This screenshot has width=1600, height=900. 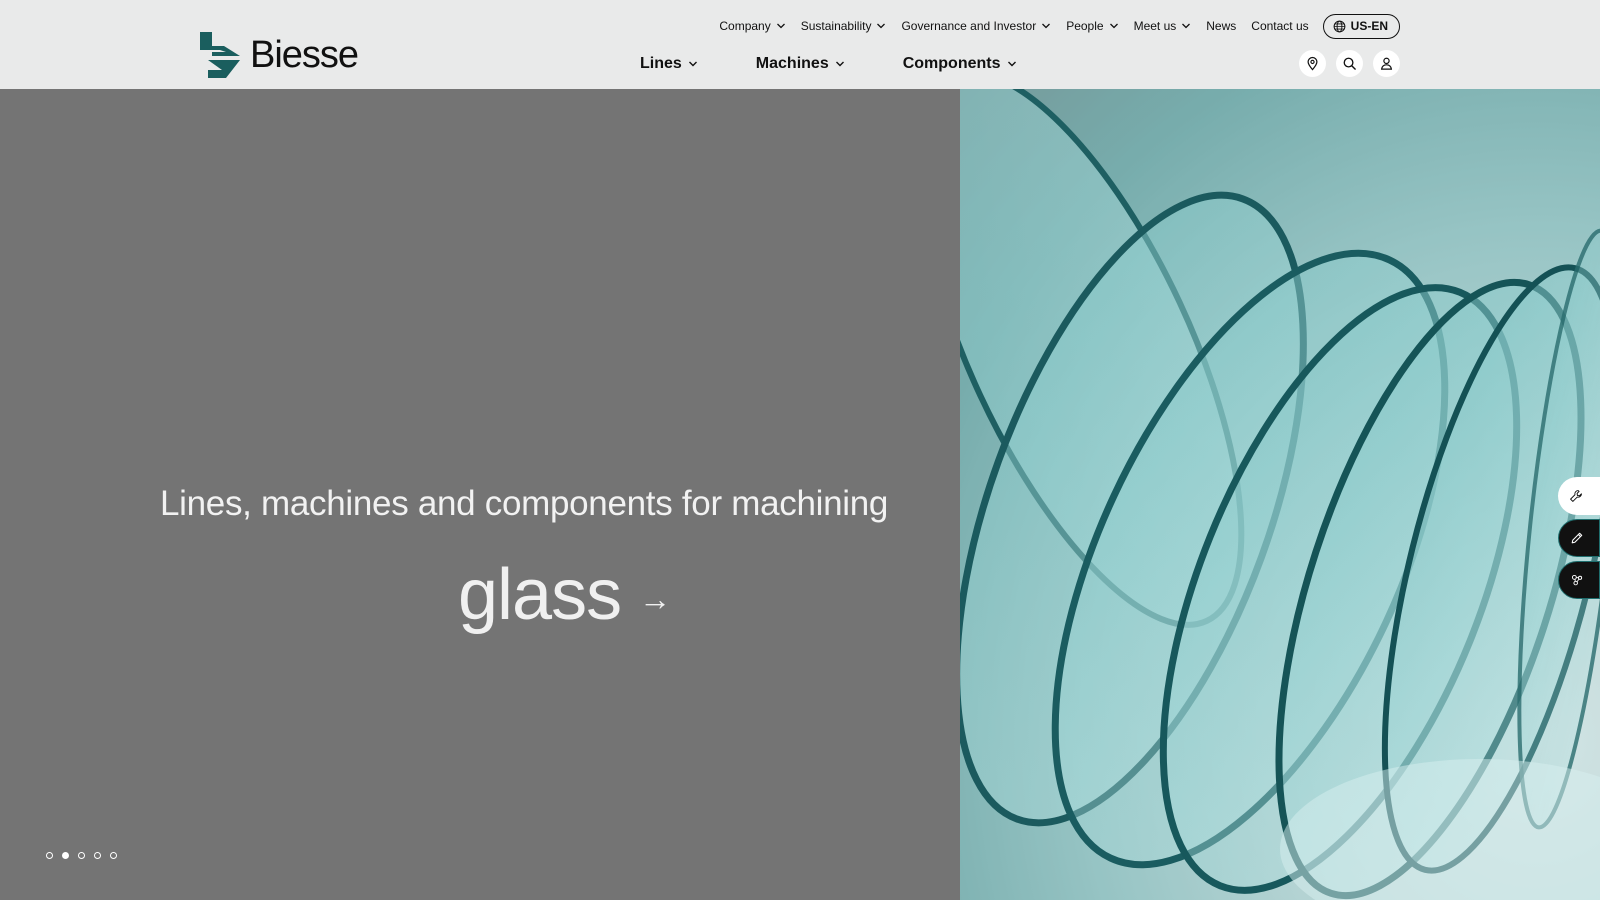 What do you see at coordinates (540, 595) in the screenshot?
I see `hero-material-word: glass` at bounding box center [540, 595].